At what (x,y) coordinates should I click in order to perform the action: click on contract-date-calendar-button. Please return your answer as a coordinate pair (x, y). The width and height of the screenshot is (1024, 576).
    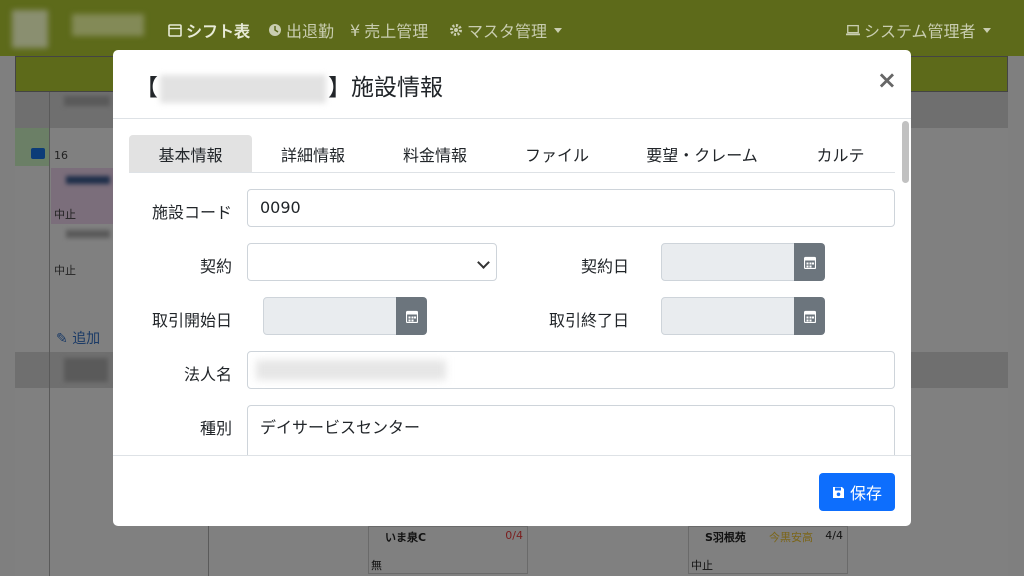
    Looking at the image, I should click on (809, 262).